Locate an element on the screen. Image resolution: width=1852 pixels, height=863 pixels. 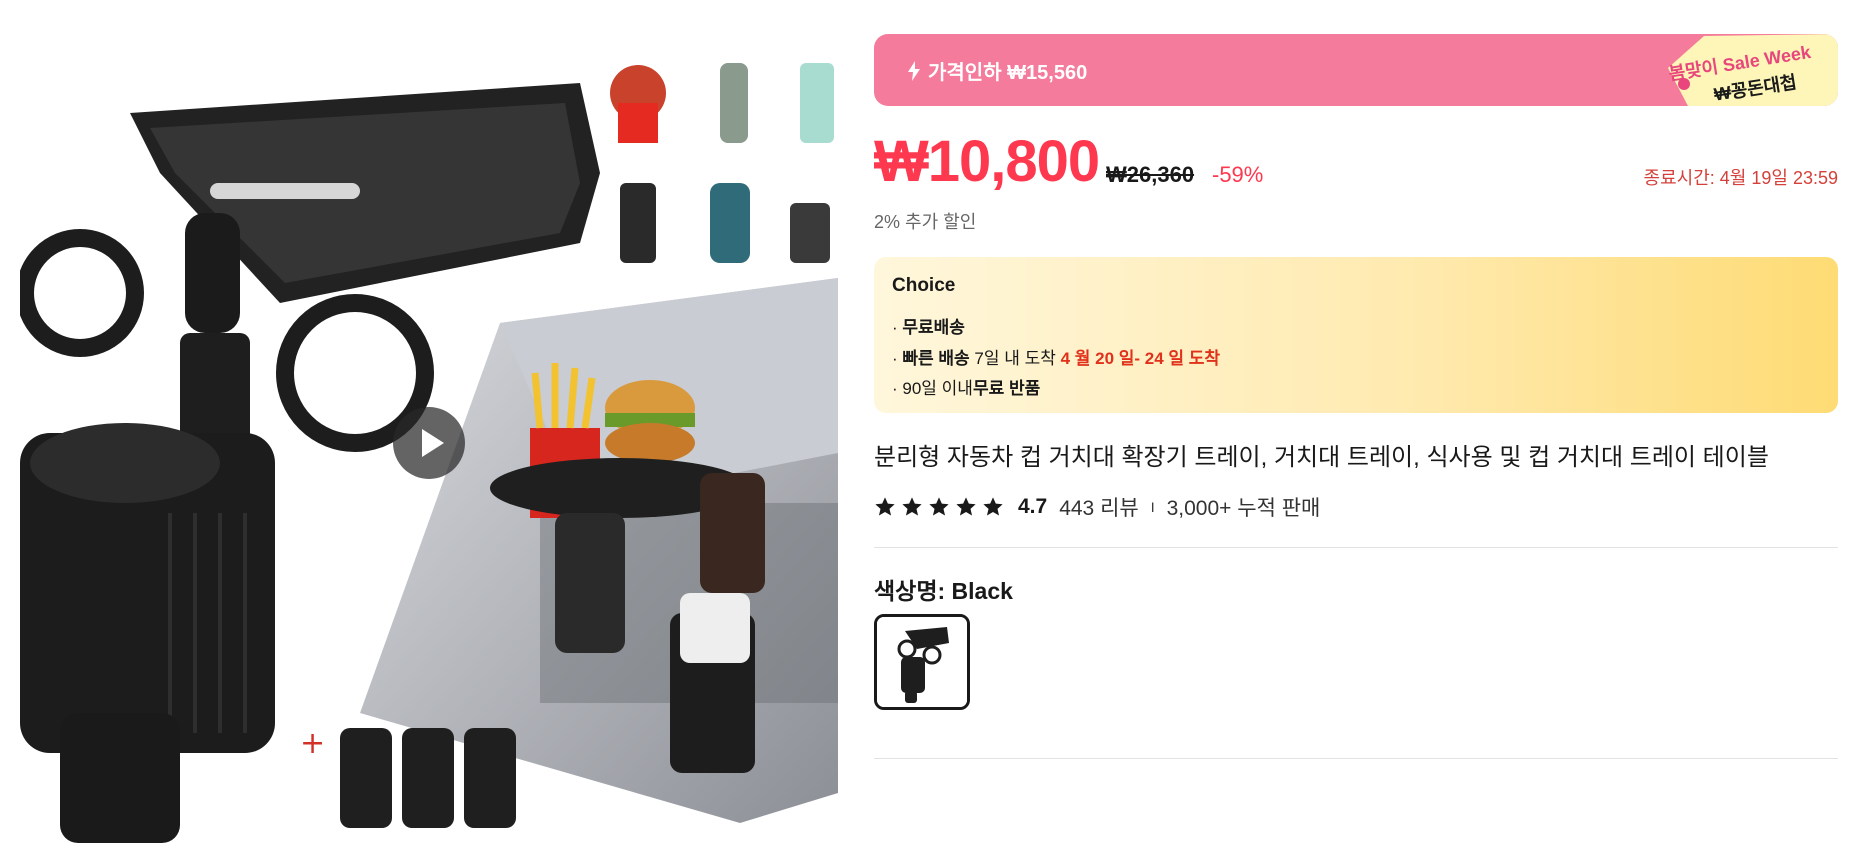
free-return-line: · 90일 이내무료 반품 is located at coordinates (966, 386).